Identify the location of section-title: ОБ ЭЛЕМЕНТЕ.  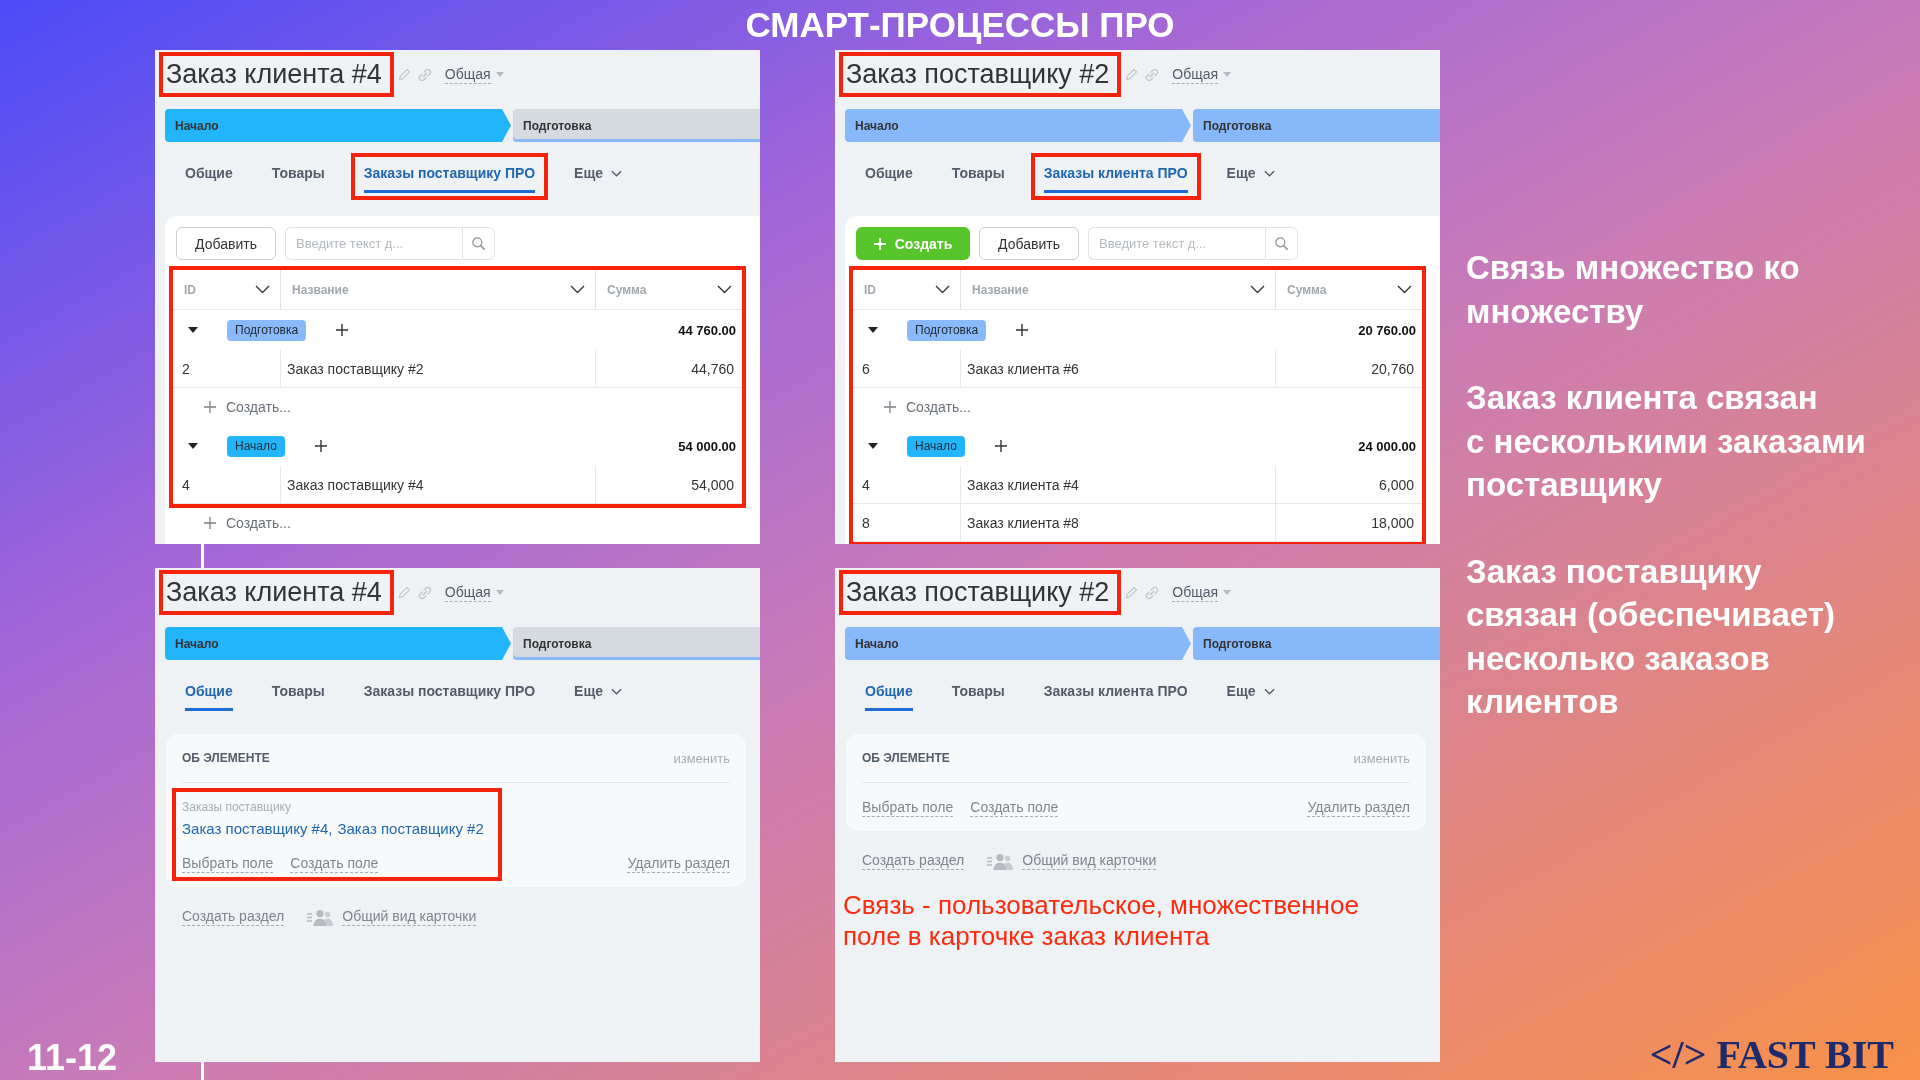
(906, 758).